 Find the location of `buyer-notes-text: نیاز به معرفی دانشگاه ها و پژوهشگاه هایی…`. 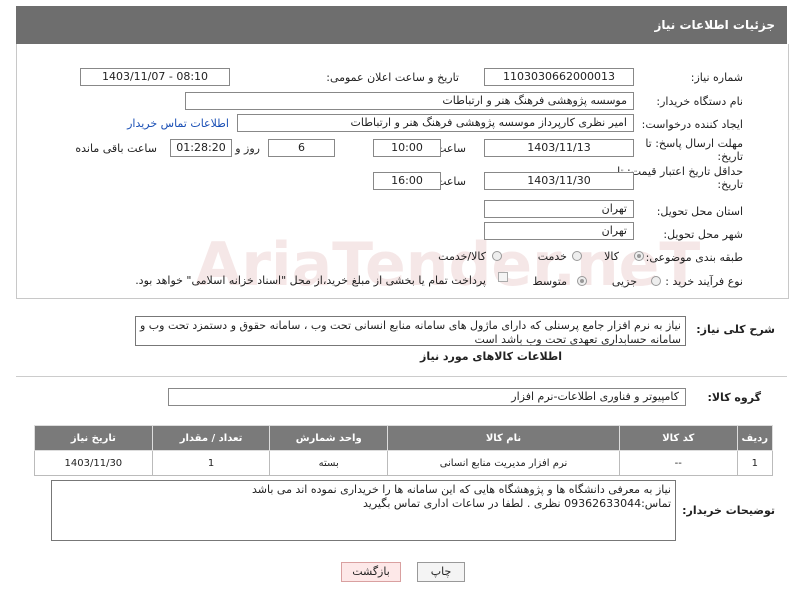

buyer-notes-text: نیاز به معرفی دانشگاه ها و پژوهشگاه هایی… is located at coordinates (363, 510).